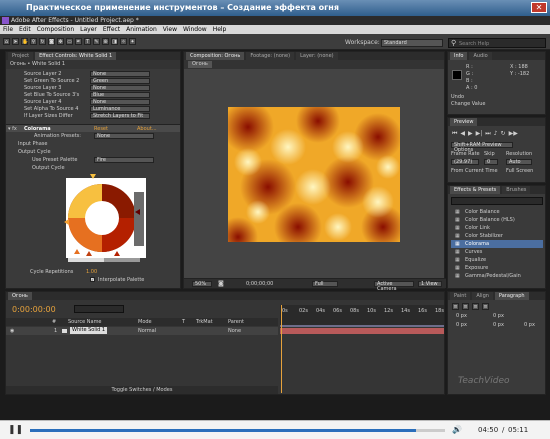  What do you see at coordinates (237, 430) in the screenshot?
I see `seek-bar` at bounding box center [237, 430].